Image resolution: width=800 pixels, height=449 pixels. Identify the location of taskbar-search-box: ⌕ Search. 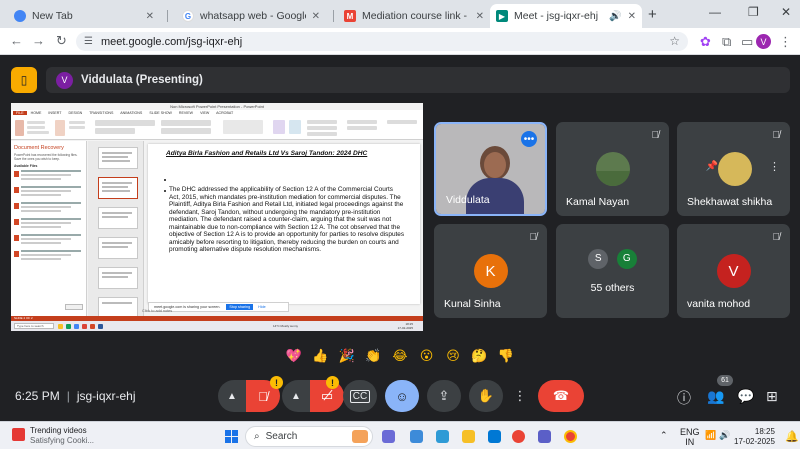
(309, 436).